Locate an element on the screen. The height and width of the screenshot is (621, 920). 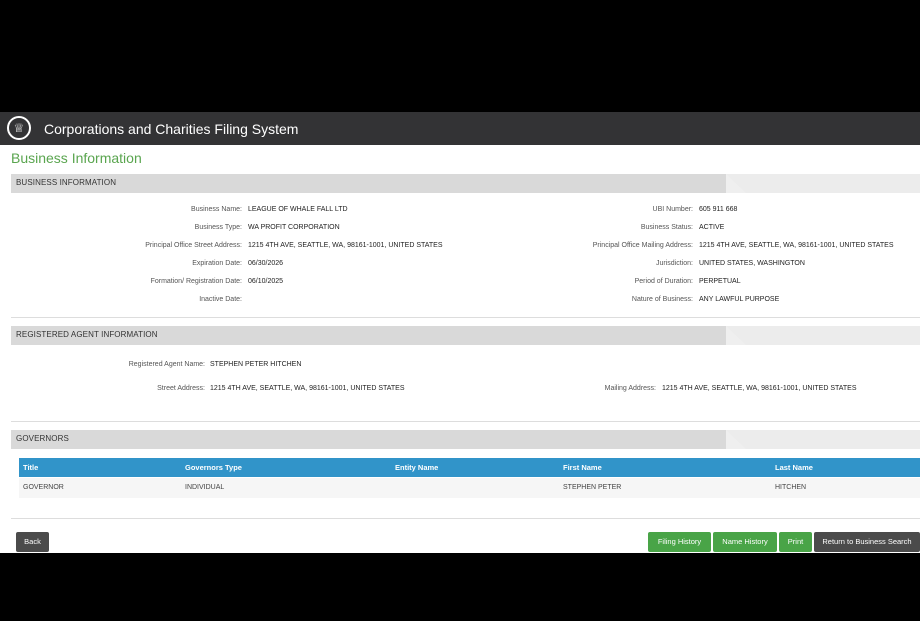
cell-last-name: HITCHEN is located at coordinates (791, 487).